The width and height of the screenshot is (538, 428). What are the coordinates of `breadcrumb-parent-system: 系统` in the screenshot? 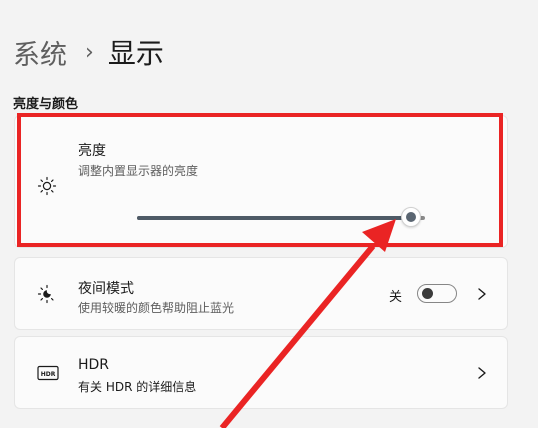 It's located at (40, 52).